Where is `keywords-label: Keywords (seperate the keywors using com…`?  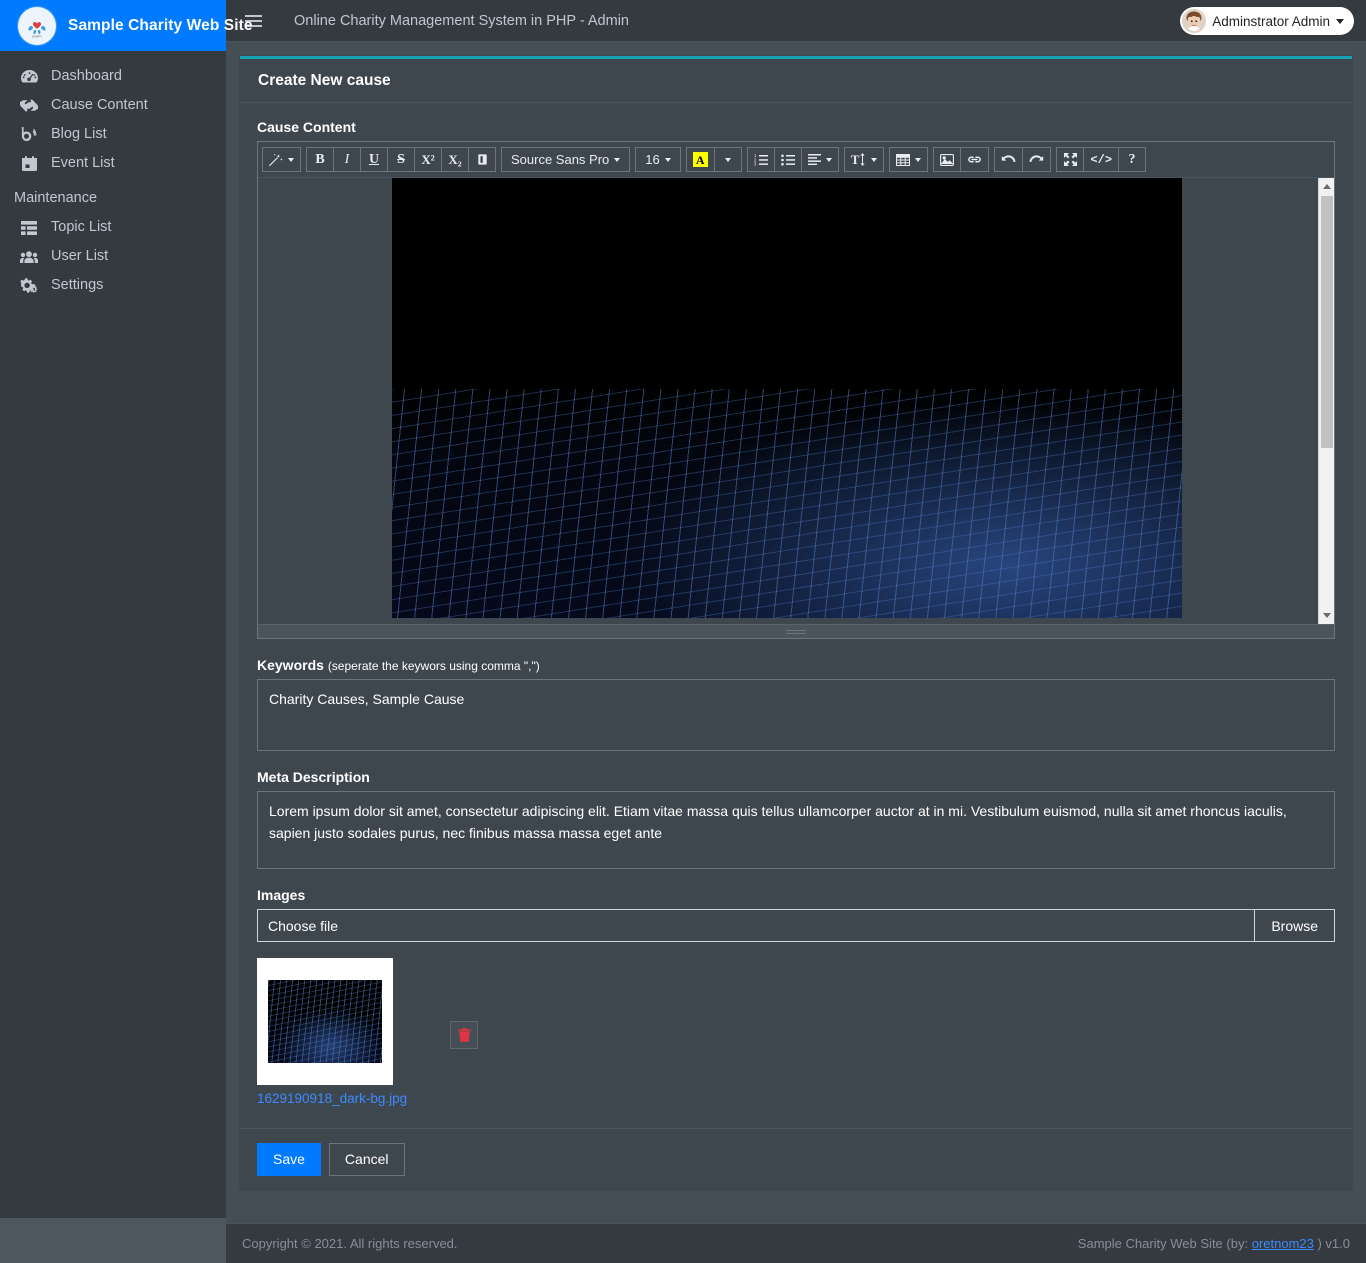 keywords-label: Keywords (seperate the keywors using com… is located at coordinates (796, 665).